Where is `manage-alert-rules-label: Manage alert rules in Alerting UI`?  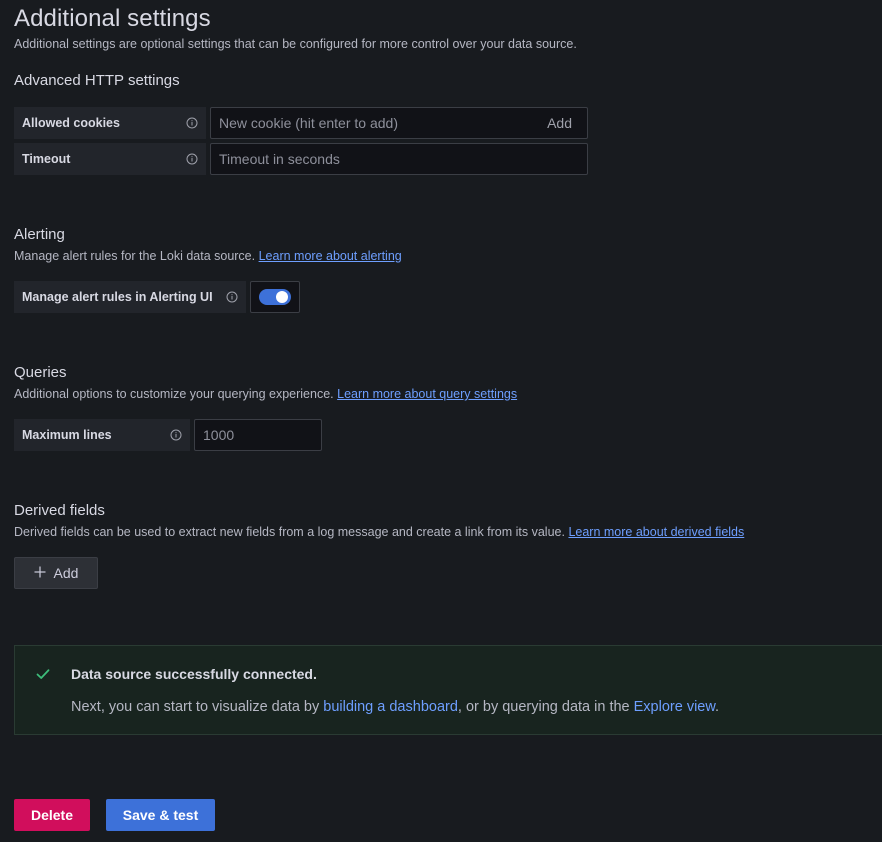 manage-alert-rules-label: Manage alert rules in Alerting UI is located at coordinates (130, 297).